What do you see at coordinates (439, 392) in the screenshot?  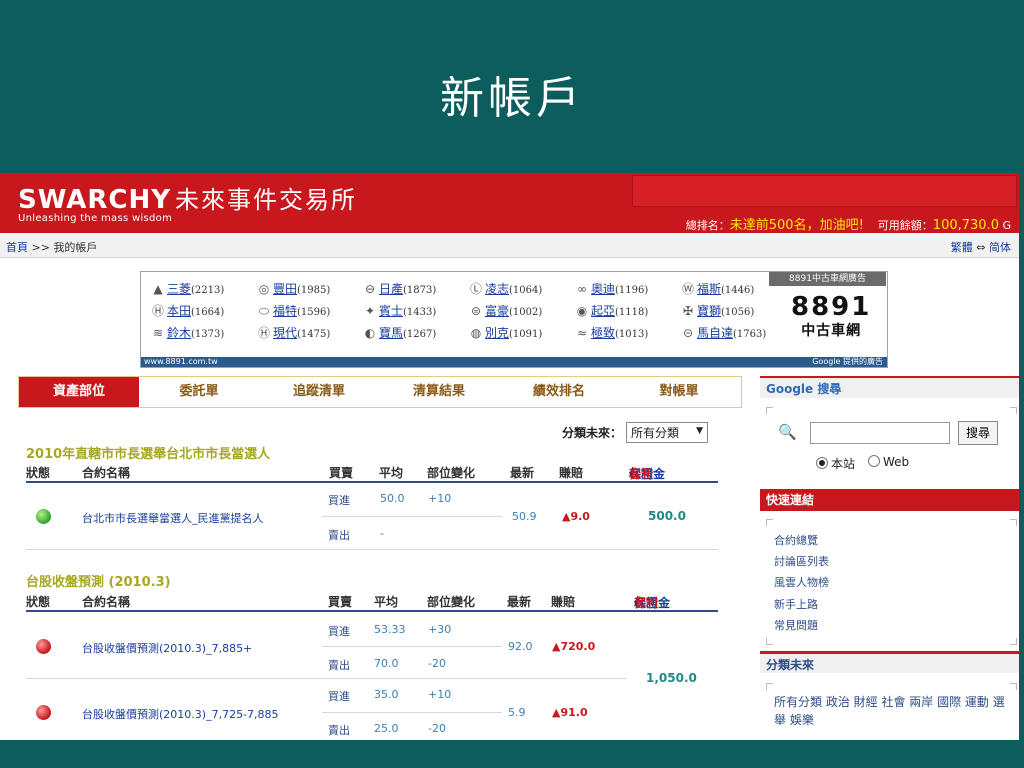 I see `tab-settlement: 清算結果` at bounding box center [439, 392].